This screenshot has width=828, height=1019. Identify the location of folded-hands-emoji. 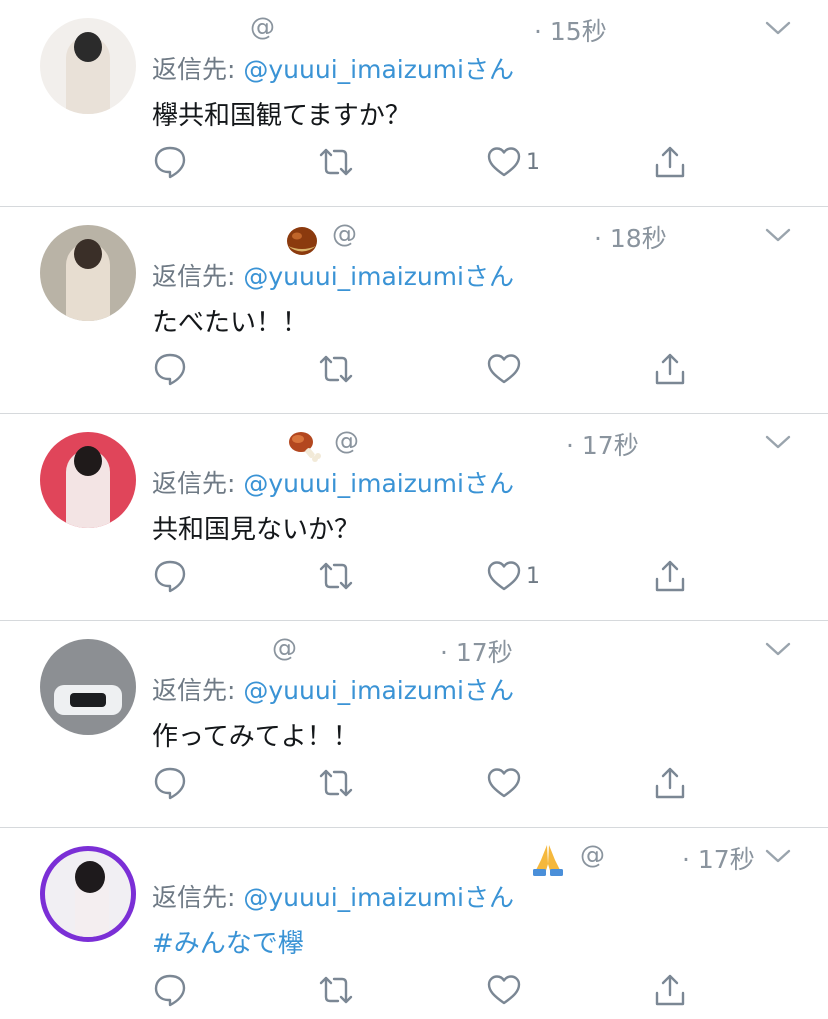
(548, 860).